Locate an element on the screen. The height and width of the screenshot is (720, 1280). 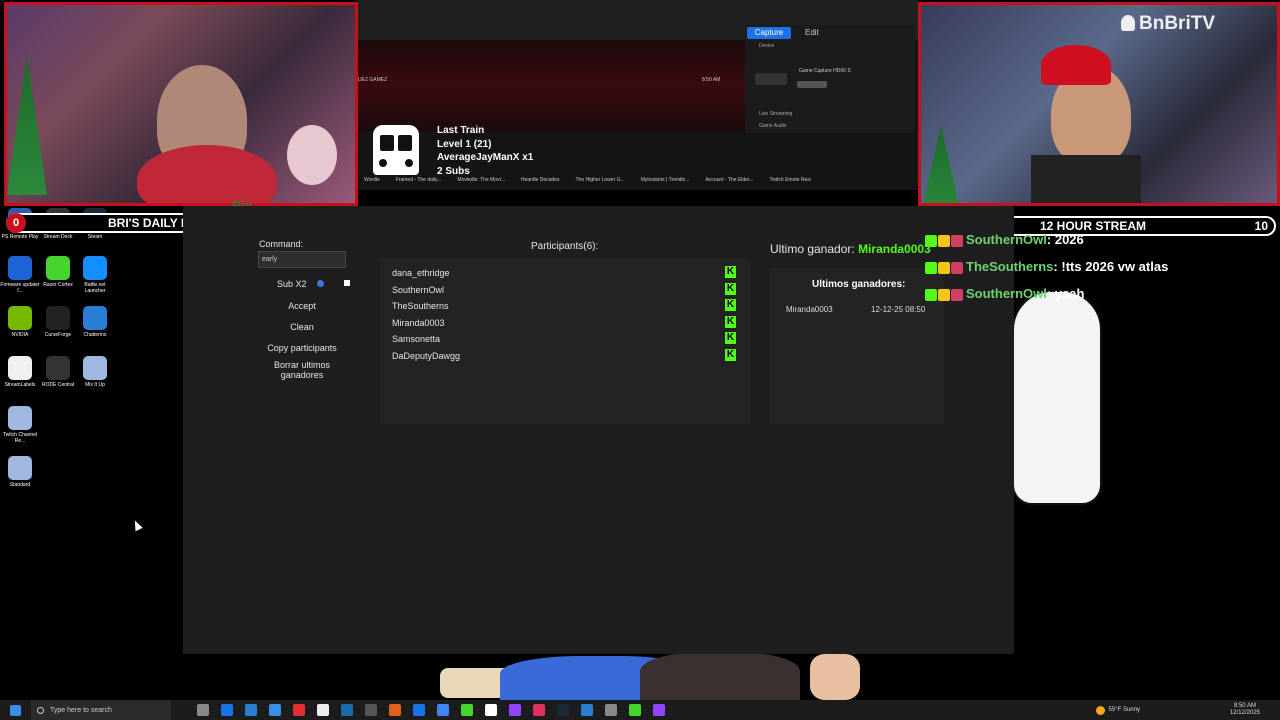
train-level: Level 1 (21) is located at coordinates (464, 144).